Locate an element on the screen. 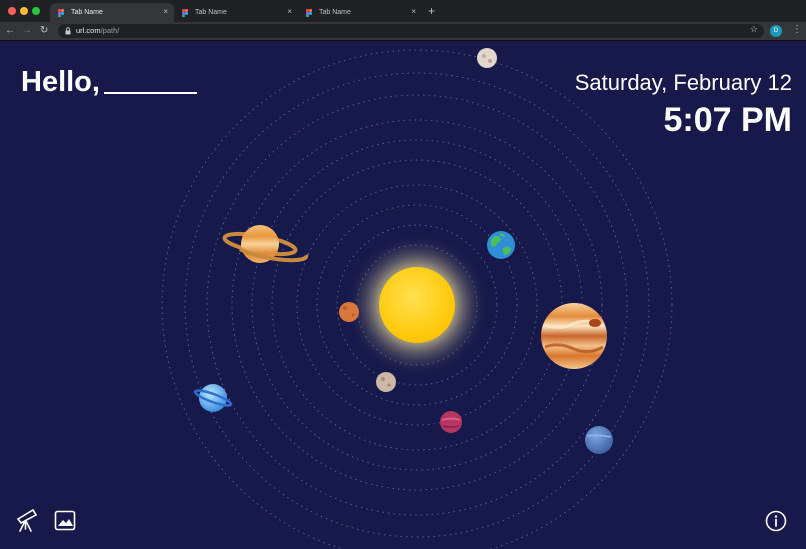 The width and height of the screenshot is (806, 549). planet-mercury is located at coordinates (349, 312).